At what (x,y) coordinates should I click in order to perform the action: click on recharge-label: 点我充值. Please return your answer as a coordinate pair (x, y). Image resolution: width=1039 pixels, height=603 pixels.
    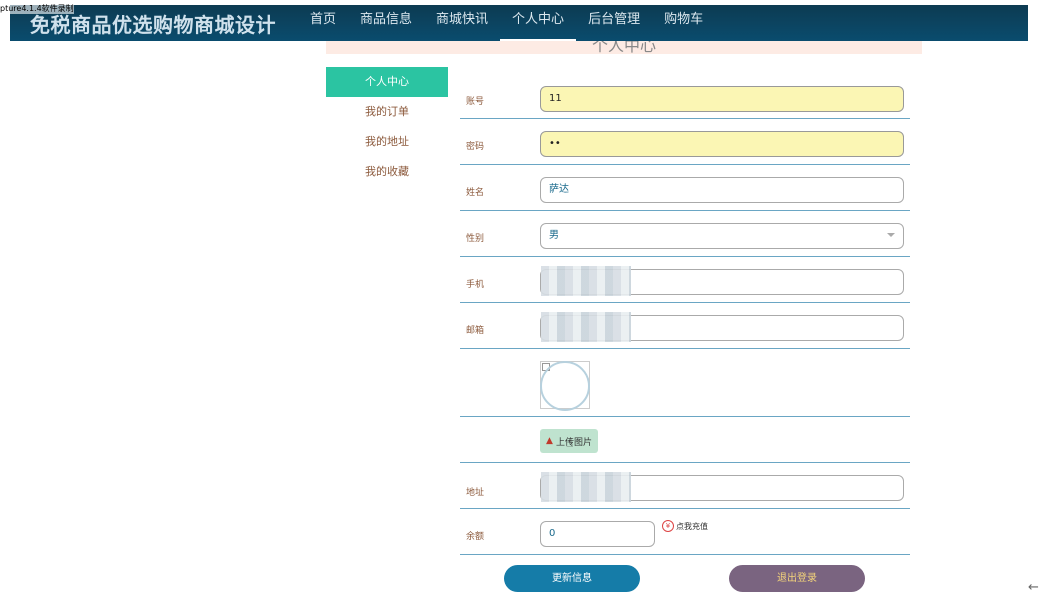
    Looking at the image, I should click on (692, 526).